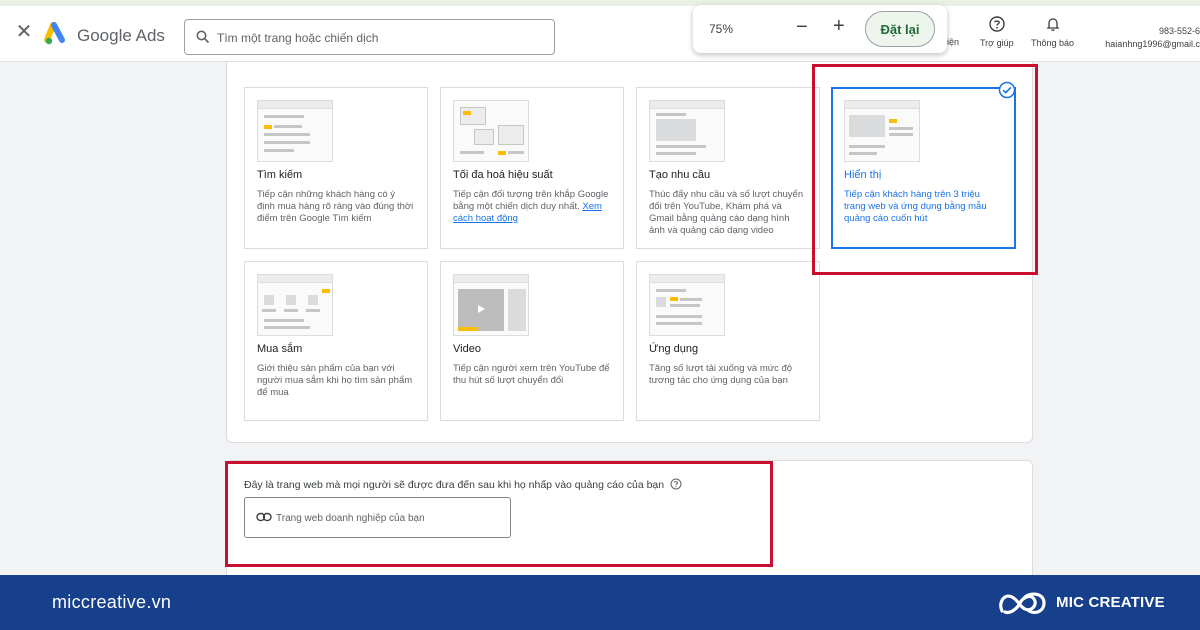 The image size is (1200, 630). I want to click on zoom-level: 75%, so click(721, 29).